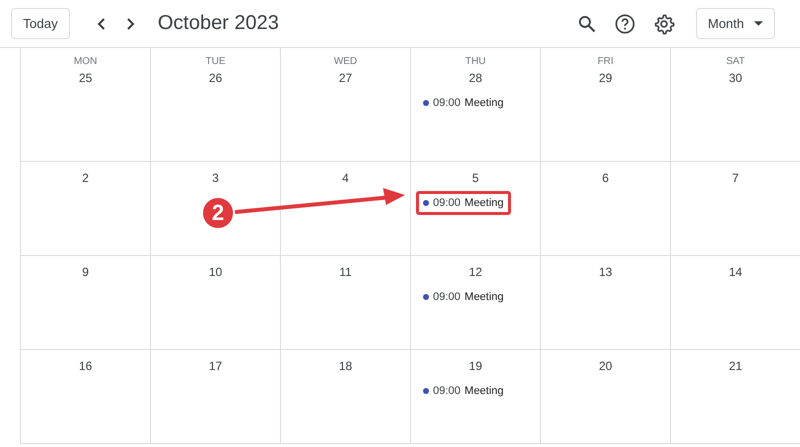 The image size is (800, 447). I want to click on day-number: 9, so click(85, 272).